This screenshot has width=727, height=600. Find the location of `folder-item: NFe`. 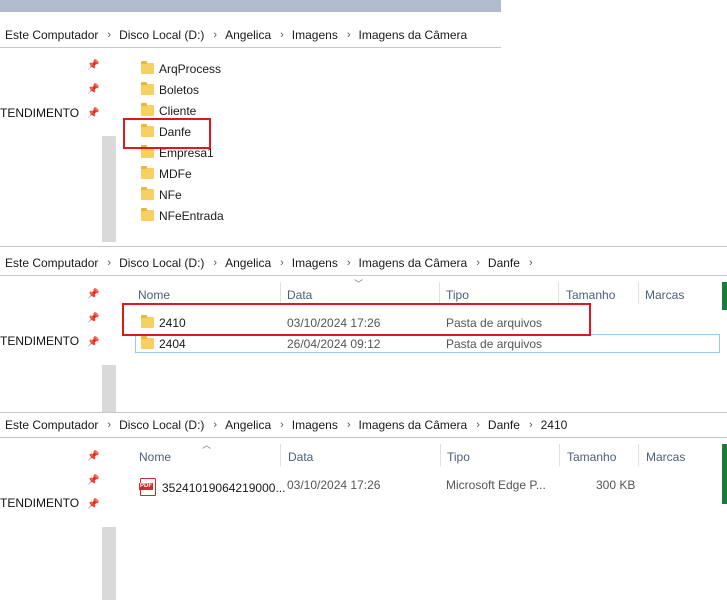

folder-item: NFe is located at coordinates (161, 194).